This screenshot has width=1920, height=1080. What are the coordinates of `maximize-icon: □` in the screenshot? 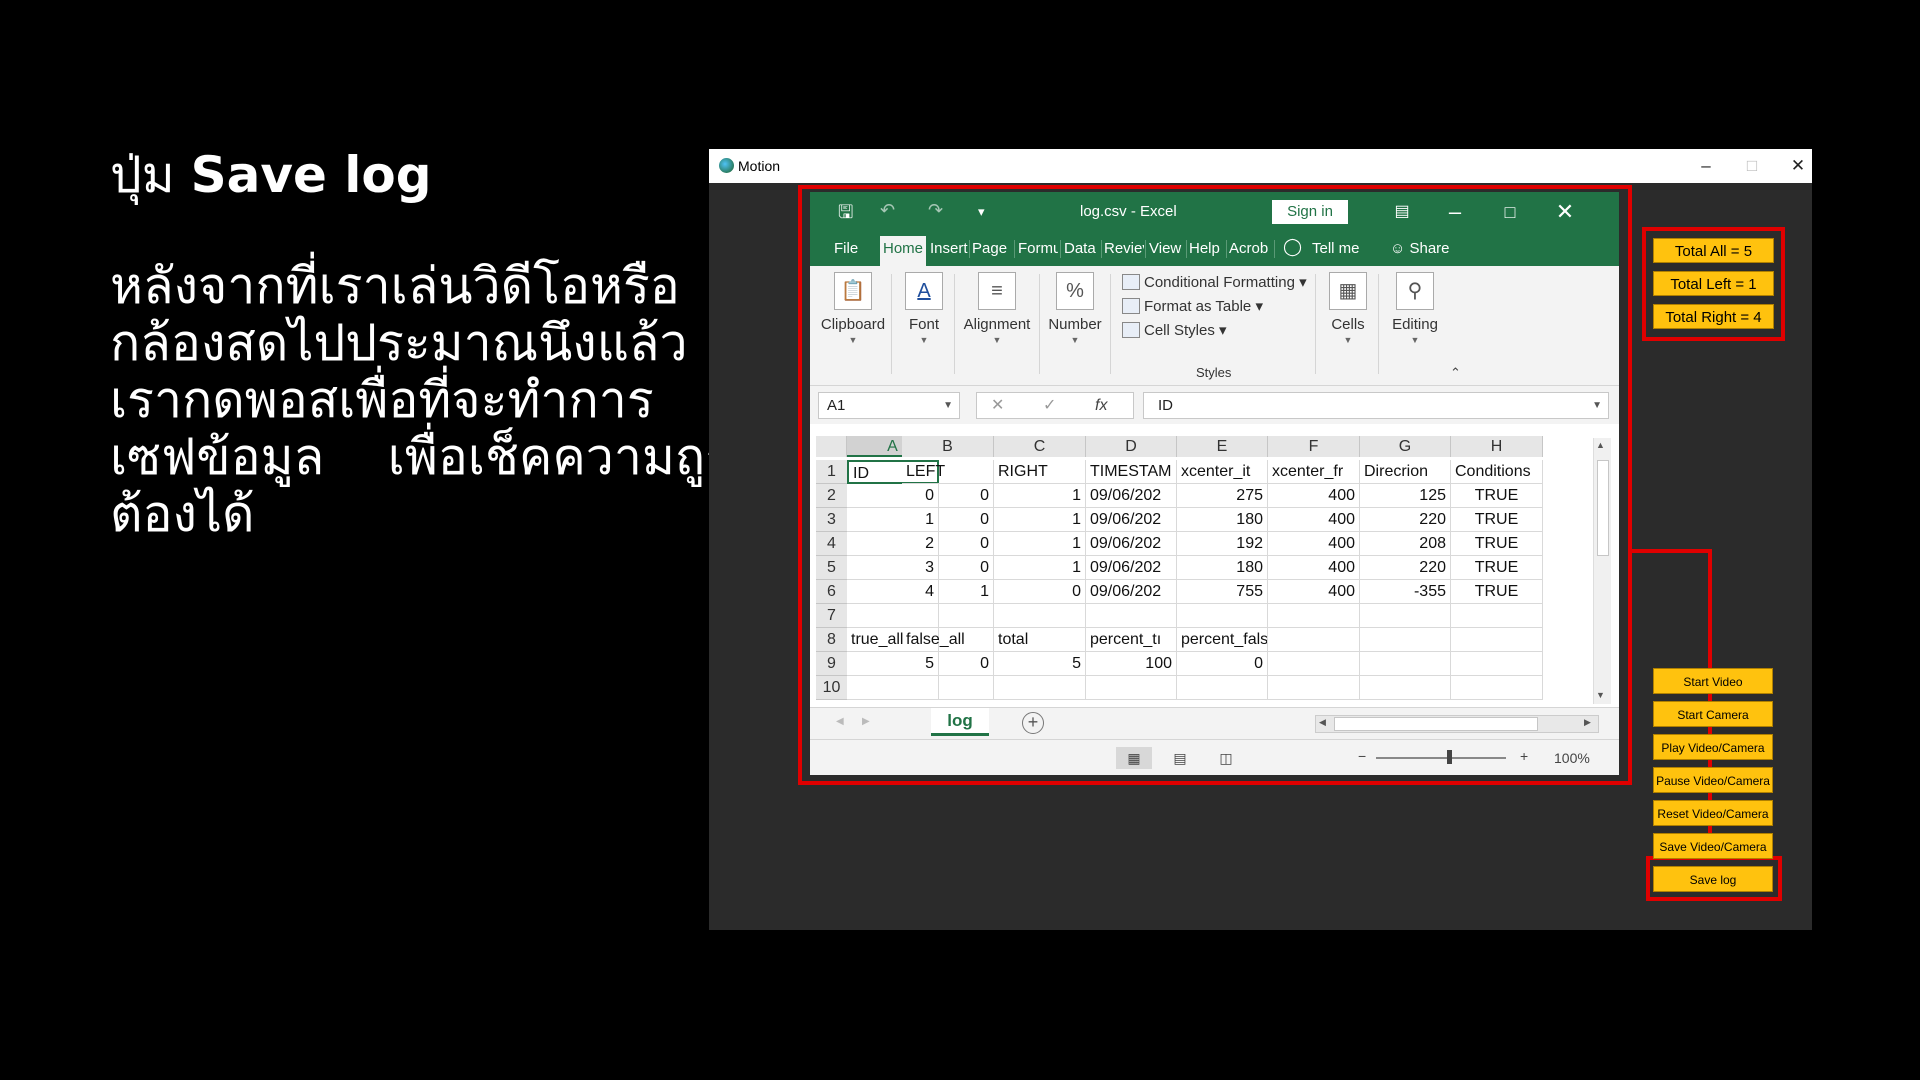 It's located at (1752, 166).